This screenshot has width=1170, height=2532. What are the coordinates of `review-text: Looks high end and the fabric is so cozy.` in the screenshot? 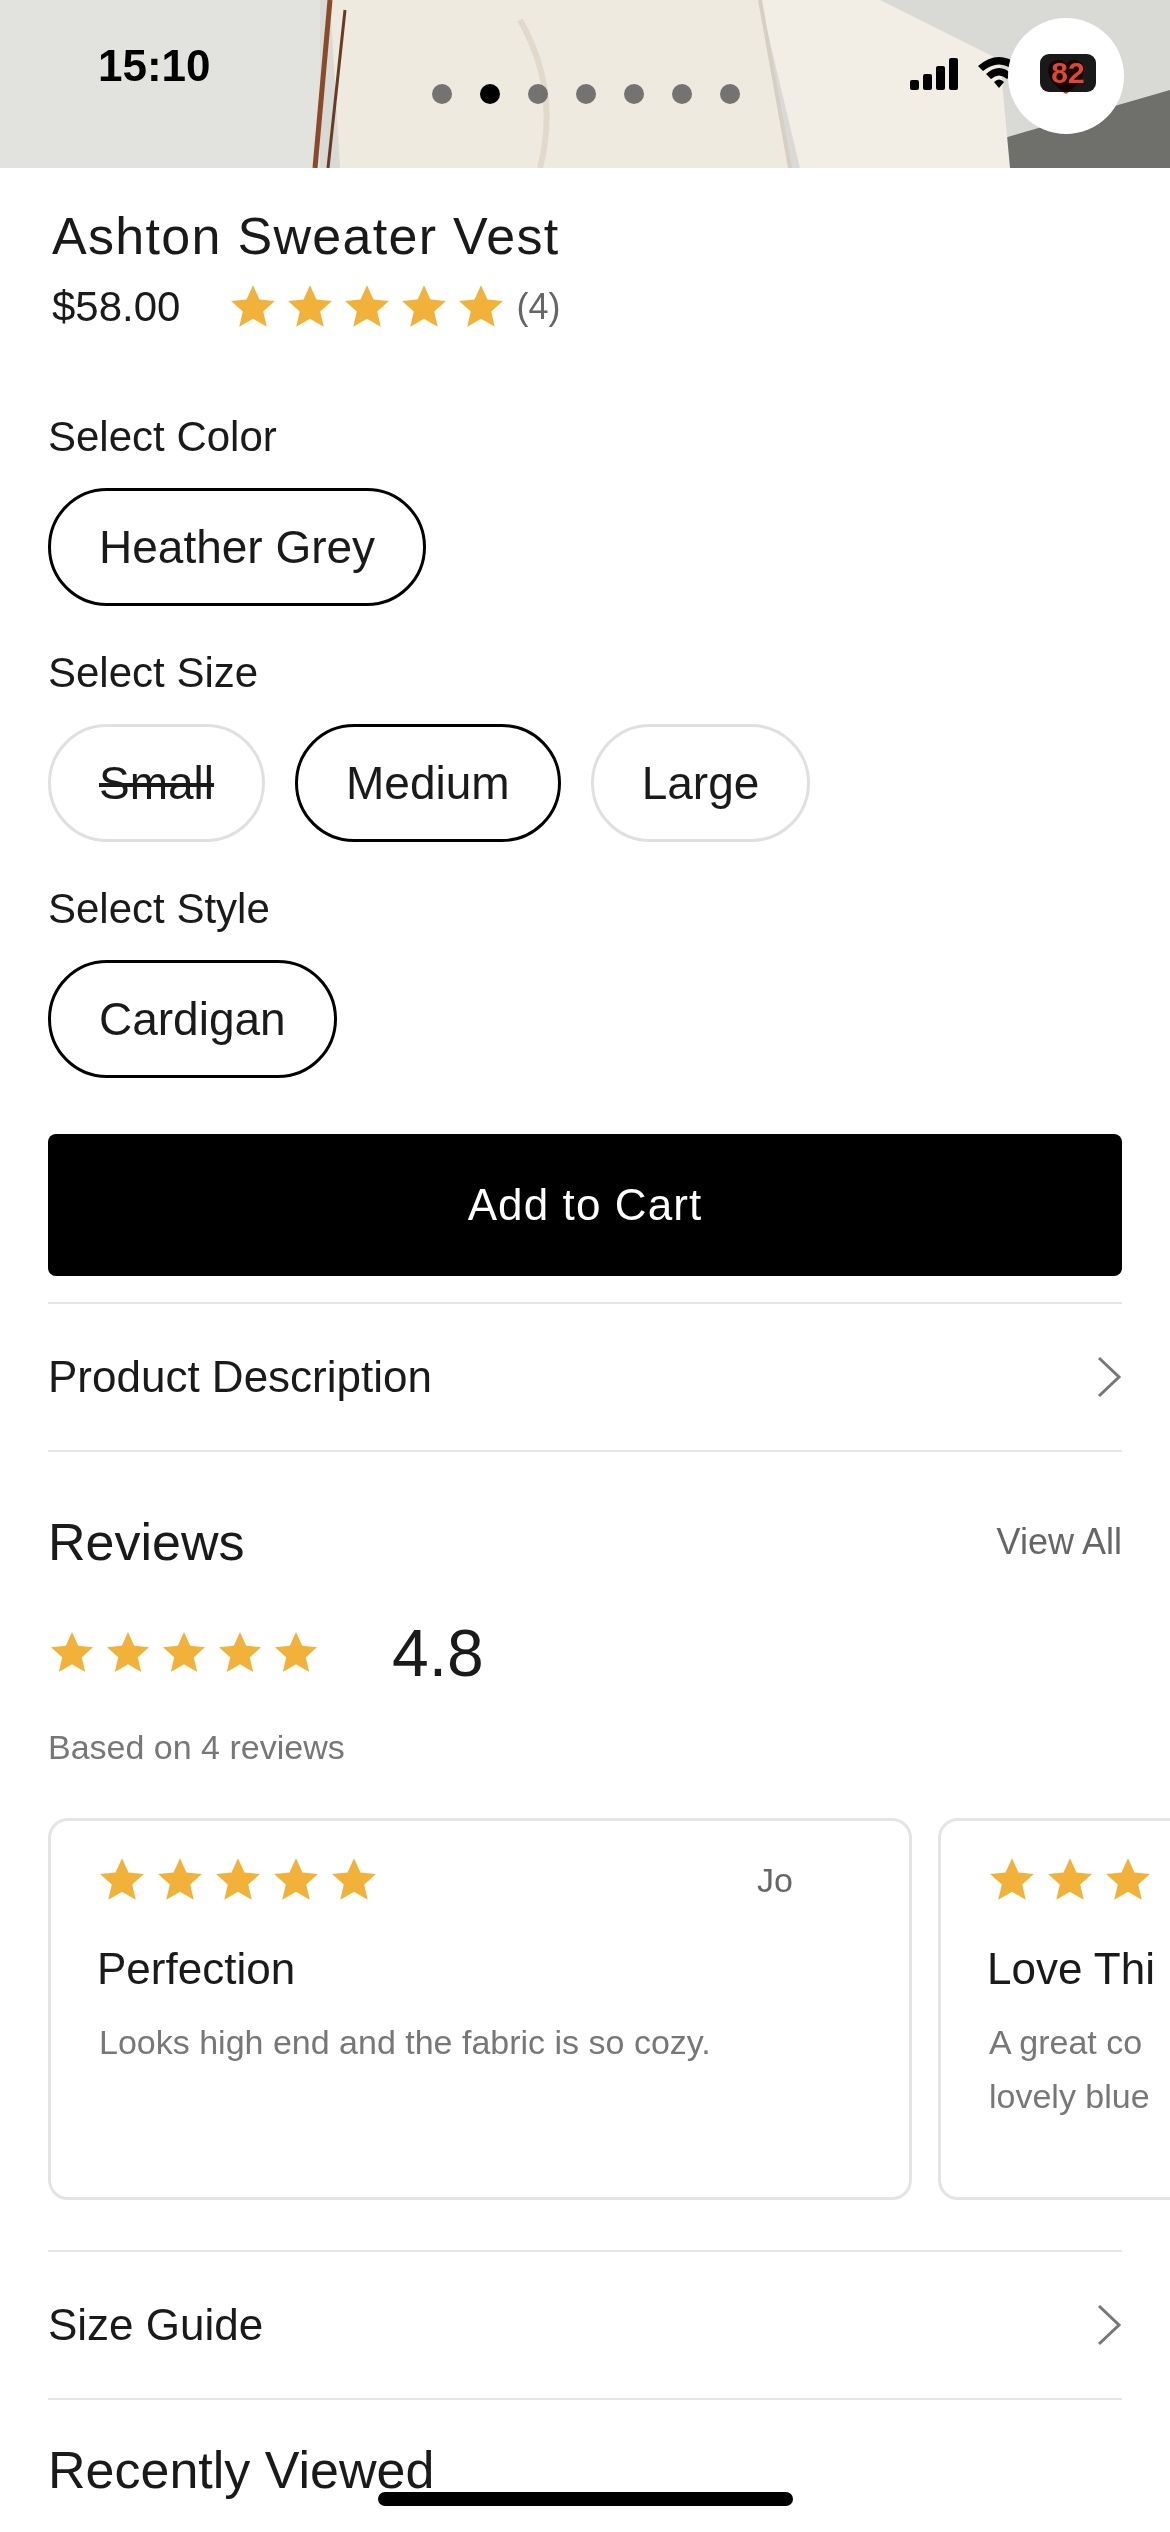 It's located at (405, 2042).